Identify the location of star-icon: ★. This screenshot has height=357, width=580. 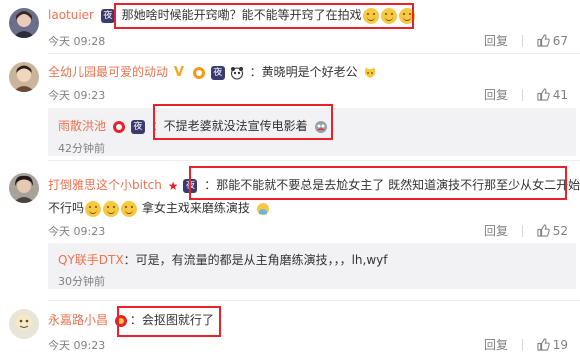
(173, 185).